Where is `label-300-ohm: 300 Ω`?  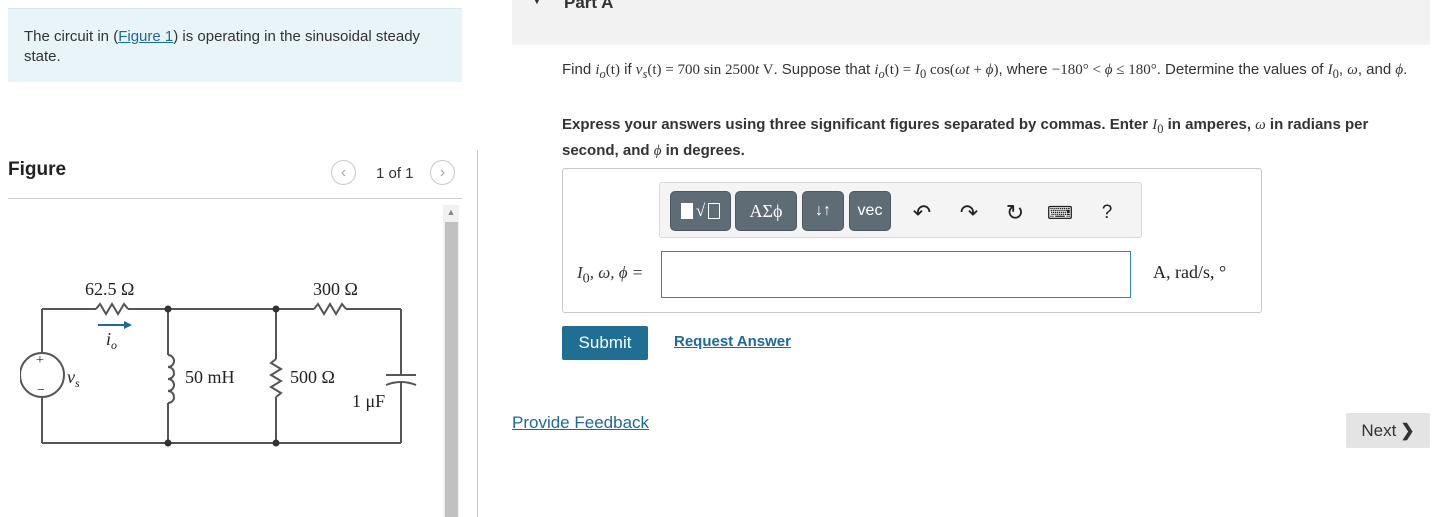
label-300-ohm: 300 Ω is located at coordinates (335, 289).